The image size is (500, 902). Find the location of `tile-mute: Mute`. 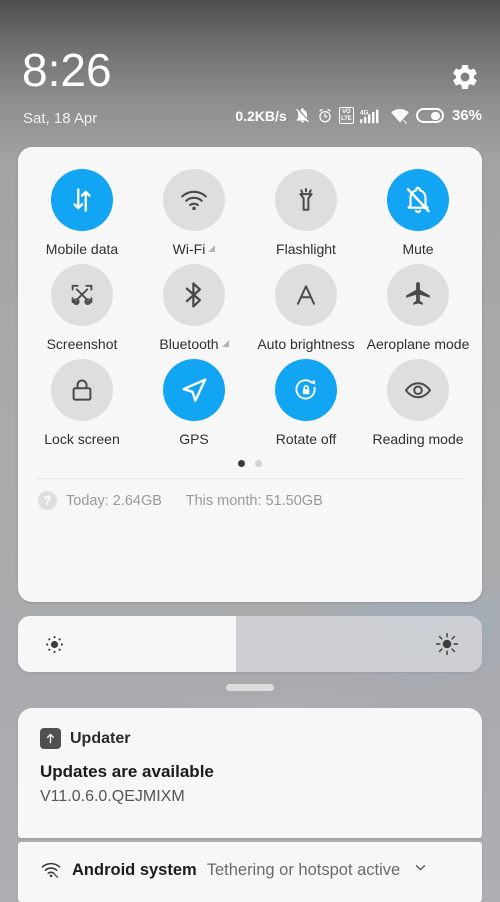

tile-mute: Mute is located at coordinates (418, 213).